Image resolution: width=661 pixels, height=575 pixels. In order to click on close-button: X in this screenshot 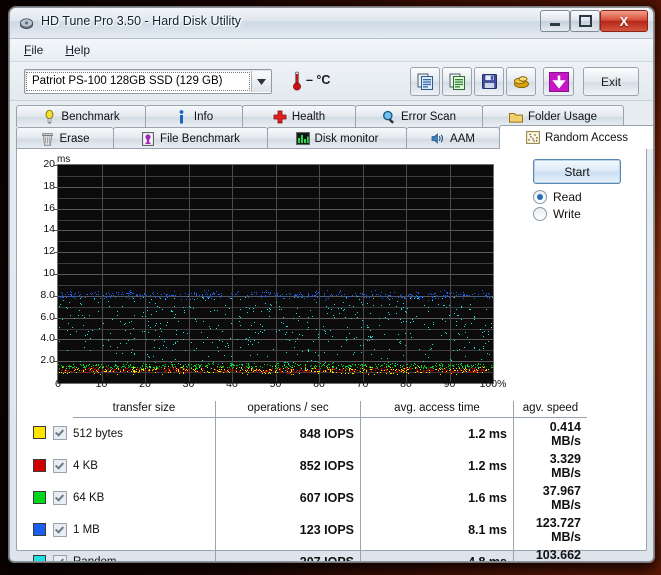, I will do `click(624, 21)`.